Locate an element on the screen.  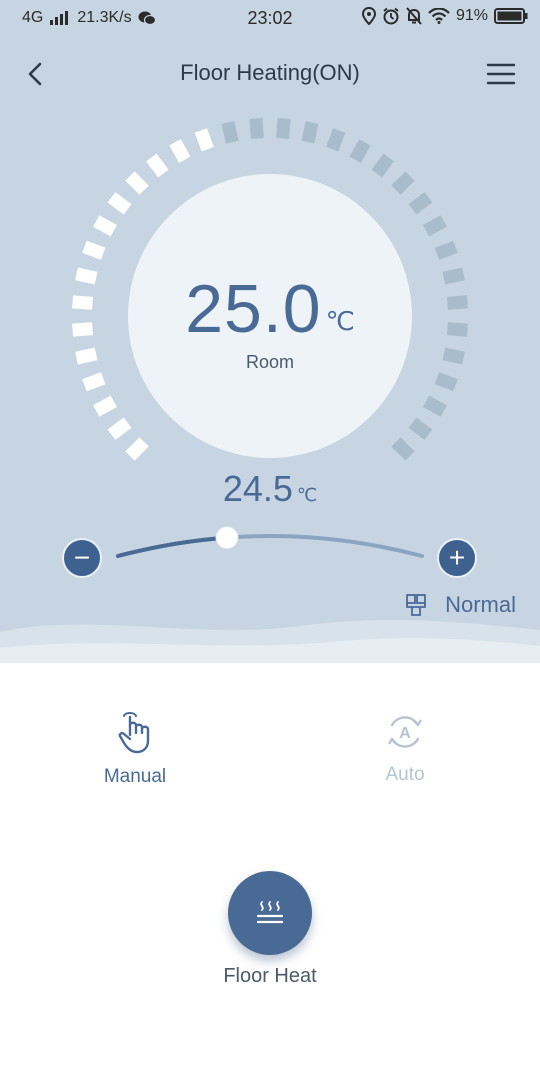
floor-heat-button is located at coordinates (270, 913).